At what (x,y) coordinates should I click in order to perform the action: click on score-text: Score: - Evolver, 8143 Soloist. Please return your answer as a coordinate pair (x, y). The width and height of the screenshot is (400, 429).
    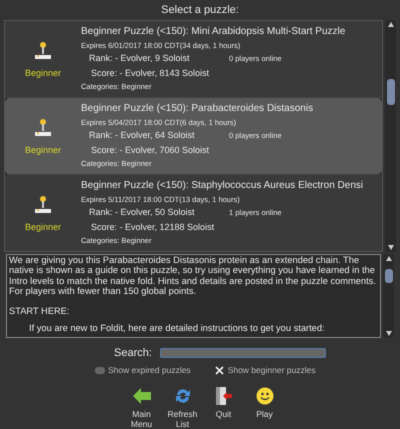
    Looking at the image, I should click on (150, 73).